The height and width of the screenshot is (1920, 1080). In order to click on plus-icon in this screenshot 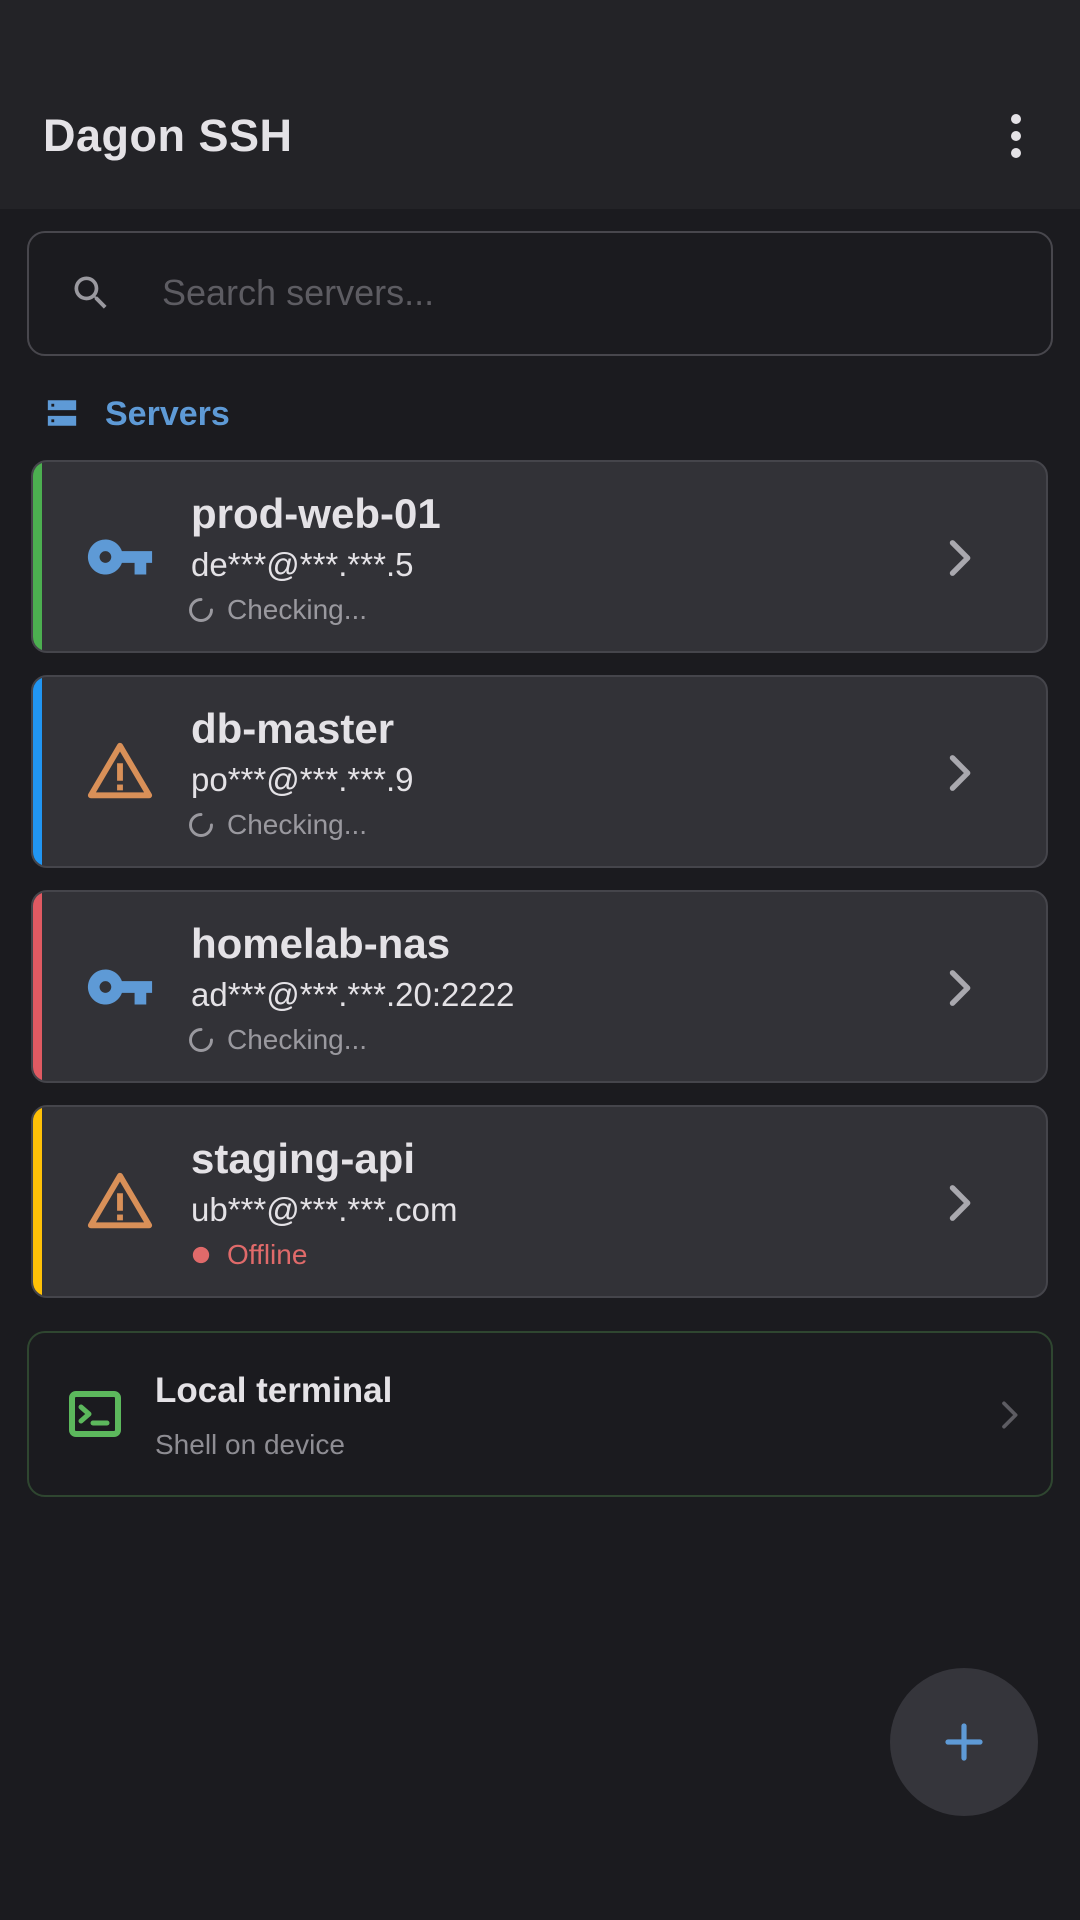, I will do `click(964, 1742)`.